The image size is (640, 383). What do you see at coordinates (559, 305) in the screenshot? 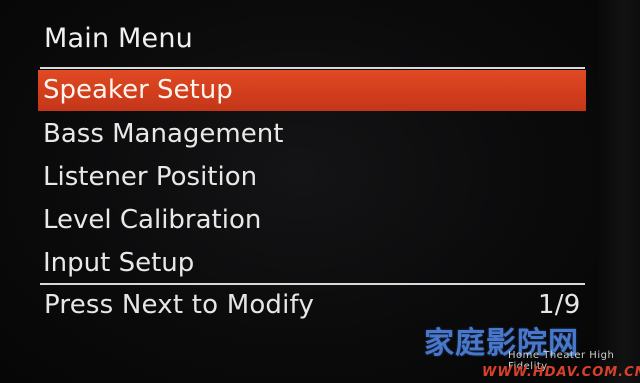
I see `page-indicator: 1/9` at bounding box center [559, 305].